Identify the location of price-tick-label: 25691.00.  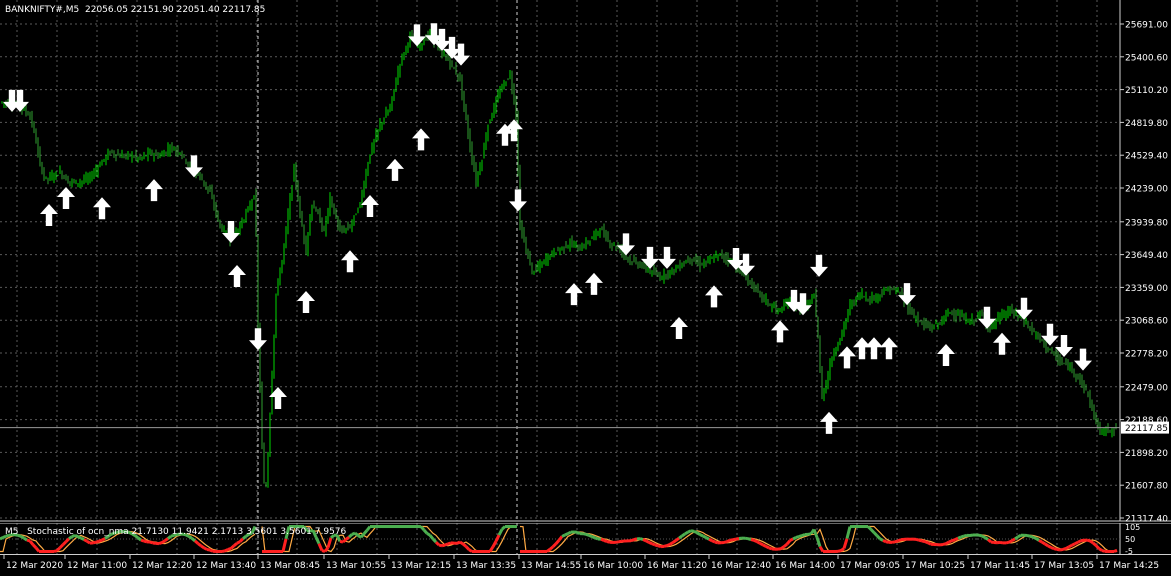
(1146, 26).